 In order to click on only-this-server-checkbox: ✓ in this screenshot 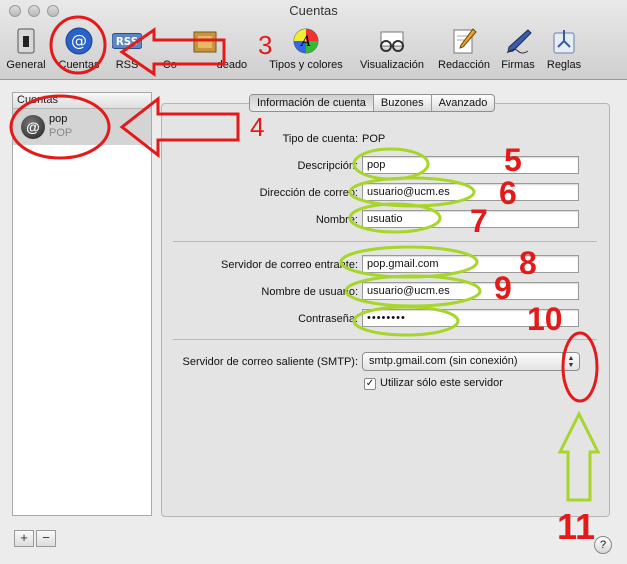, I will do `click(370, 384)`.